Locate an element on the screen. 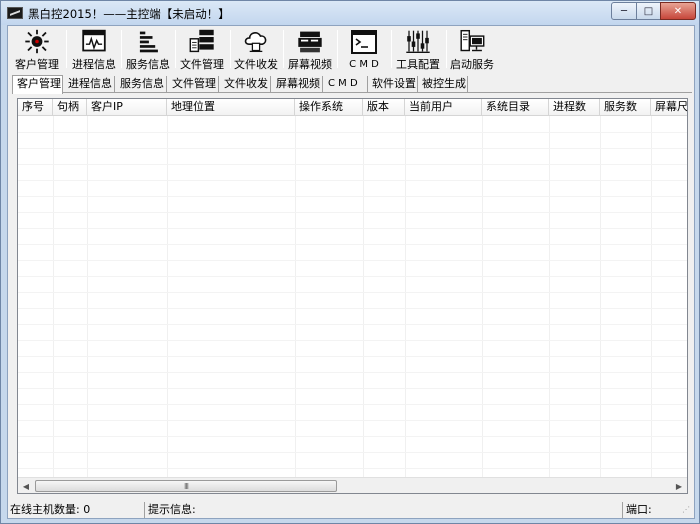 The height and width of the screenshot is (524, 700). column-header-system-dir: 系统目录 is located at coordinates (515, 107).